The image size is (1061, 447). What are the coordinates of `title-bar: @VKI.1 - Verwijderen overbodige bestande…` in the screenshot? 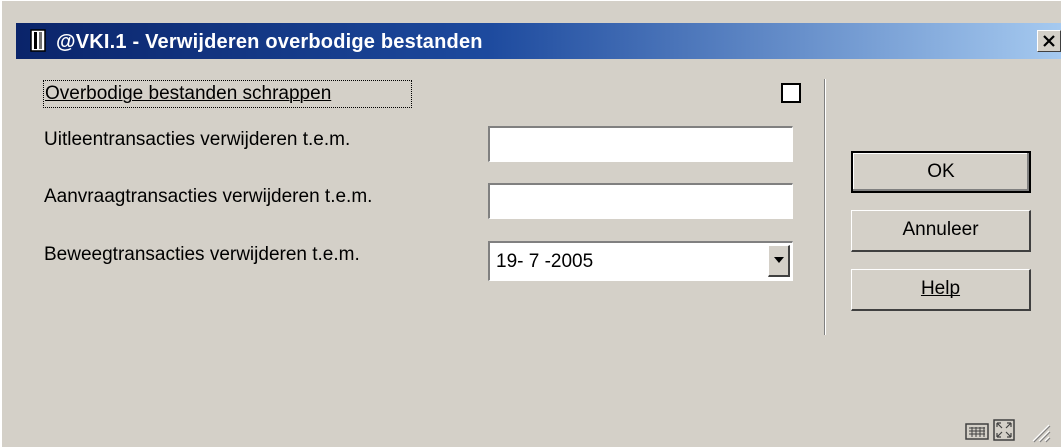 It's located at (538, 41).